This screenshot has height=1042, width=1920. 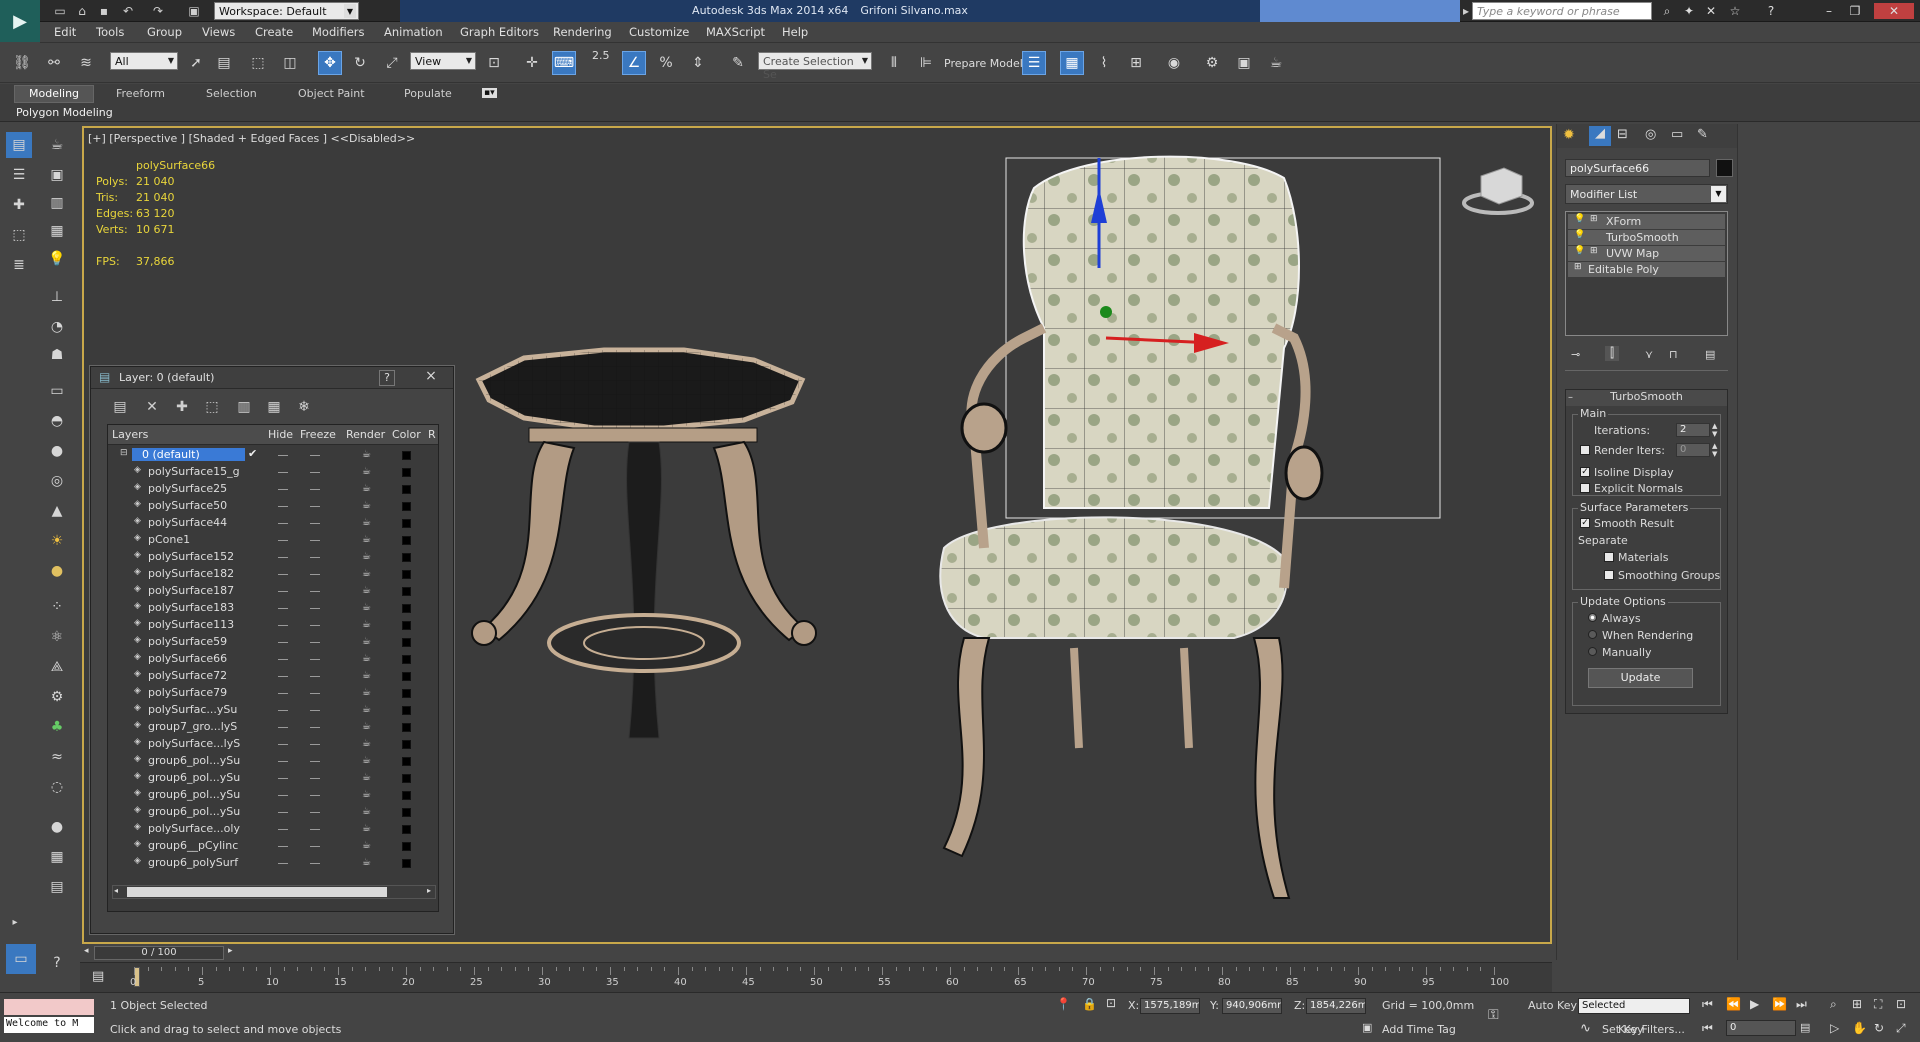 What do you see at coordinates (1594, 219) in the screenshot?
I see `expand-plus-icon: ⊞` at bounding box center [1594, 219].